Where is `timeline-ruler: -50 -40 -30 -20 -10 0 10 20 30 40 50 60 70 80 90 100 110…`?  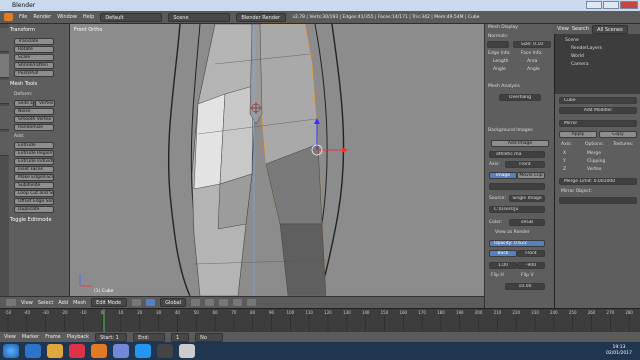 timeline-ruler: -50 -40 -30 -20 -10 0 10 20 30 40 50 60 70 80 90 100 110… is located at coordinates (320, 321).